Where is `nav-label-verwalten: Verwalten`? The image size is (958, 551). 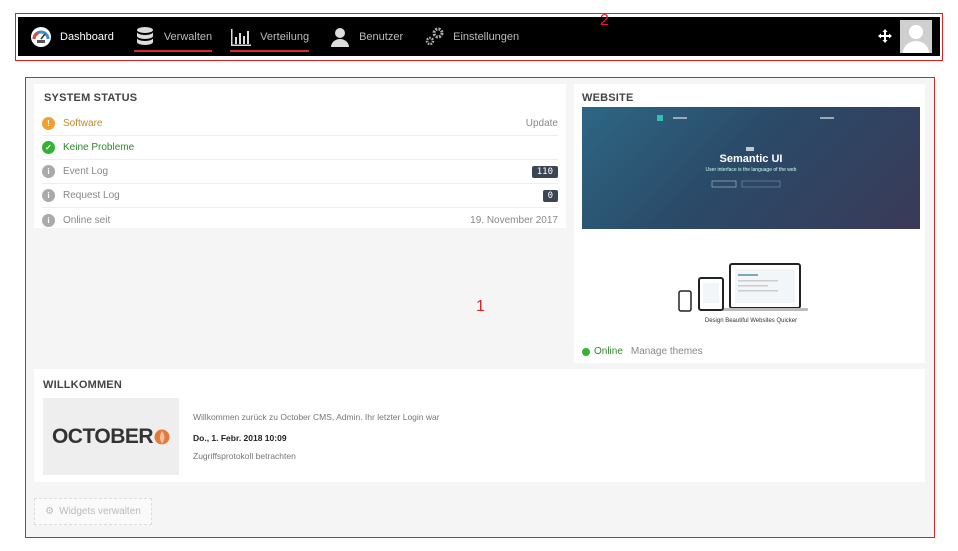
nav-label-verwalten: Verwalten is located at coordinates (188, 36).